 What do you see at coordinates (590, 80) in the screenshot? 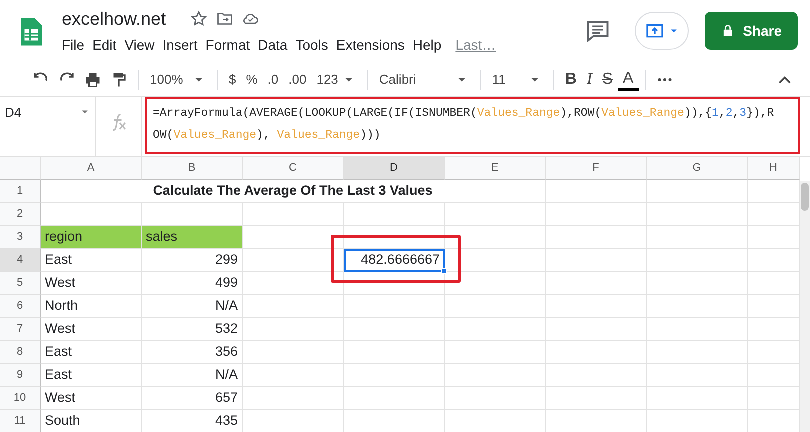
I see `italic-button: I` at bounding box center [590, 80].